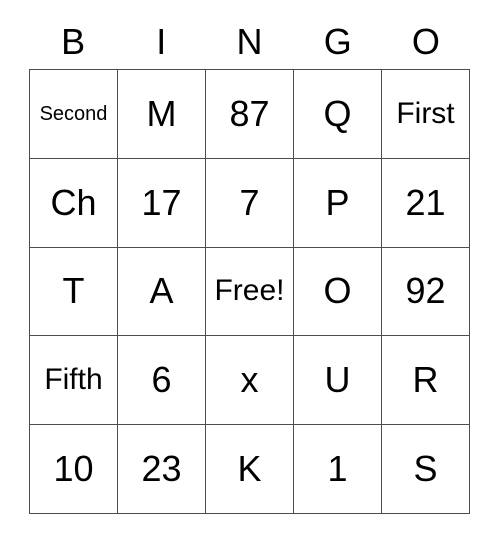 The height and width of the screenshot is (544, 500). I want to click on bingo-header-row: B I N G O, so click(249, 41).